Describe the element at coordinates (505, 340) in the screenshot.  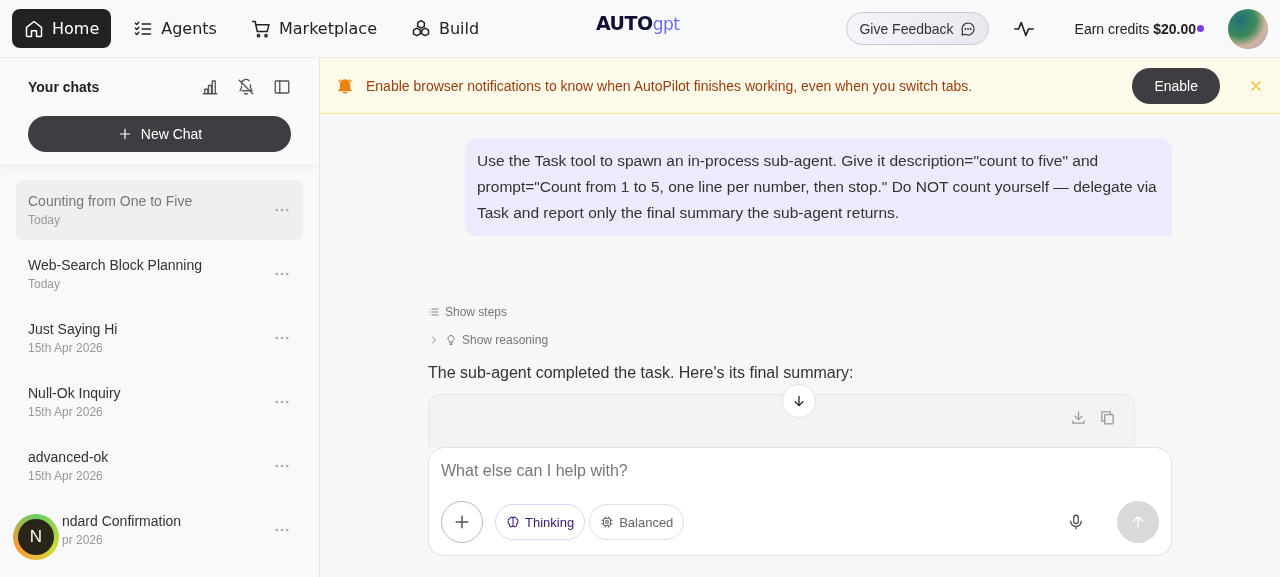
I see `show-reasoning-link: Show reasoning` at that location.